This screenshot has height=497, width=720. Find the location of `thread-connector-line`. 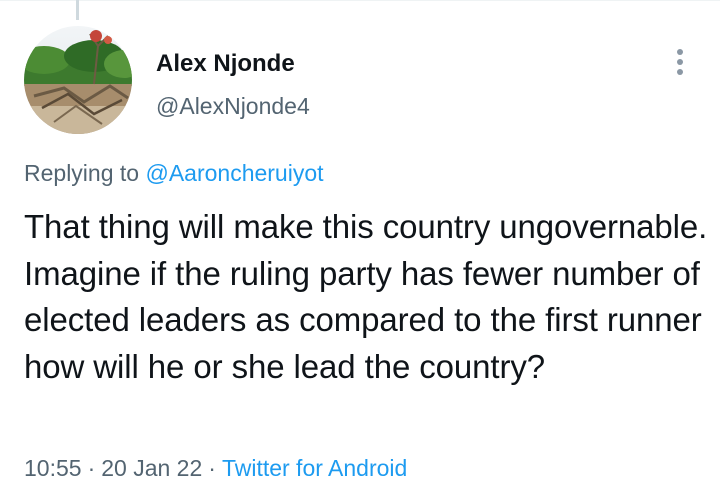

thread-connector-line is located at coordinates (77, 10).